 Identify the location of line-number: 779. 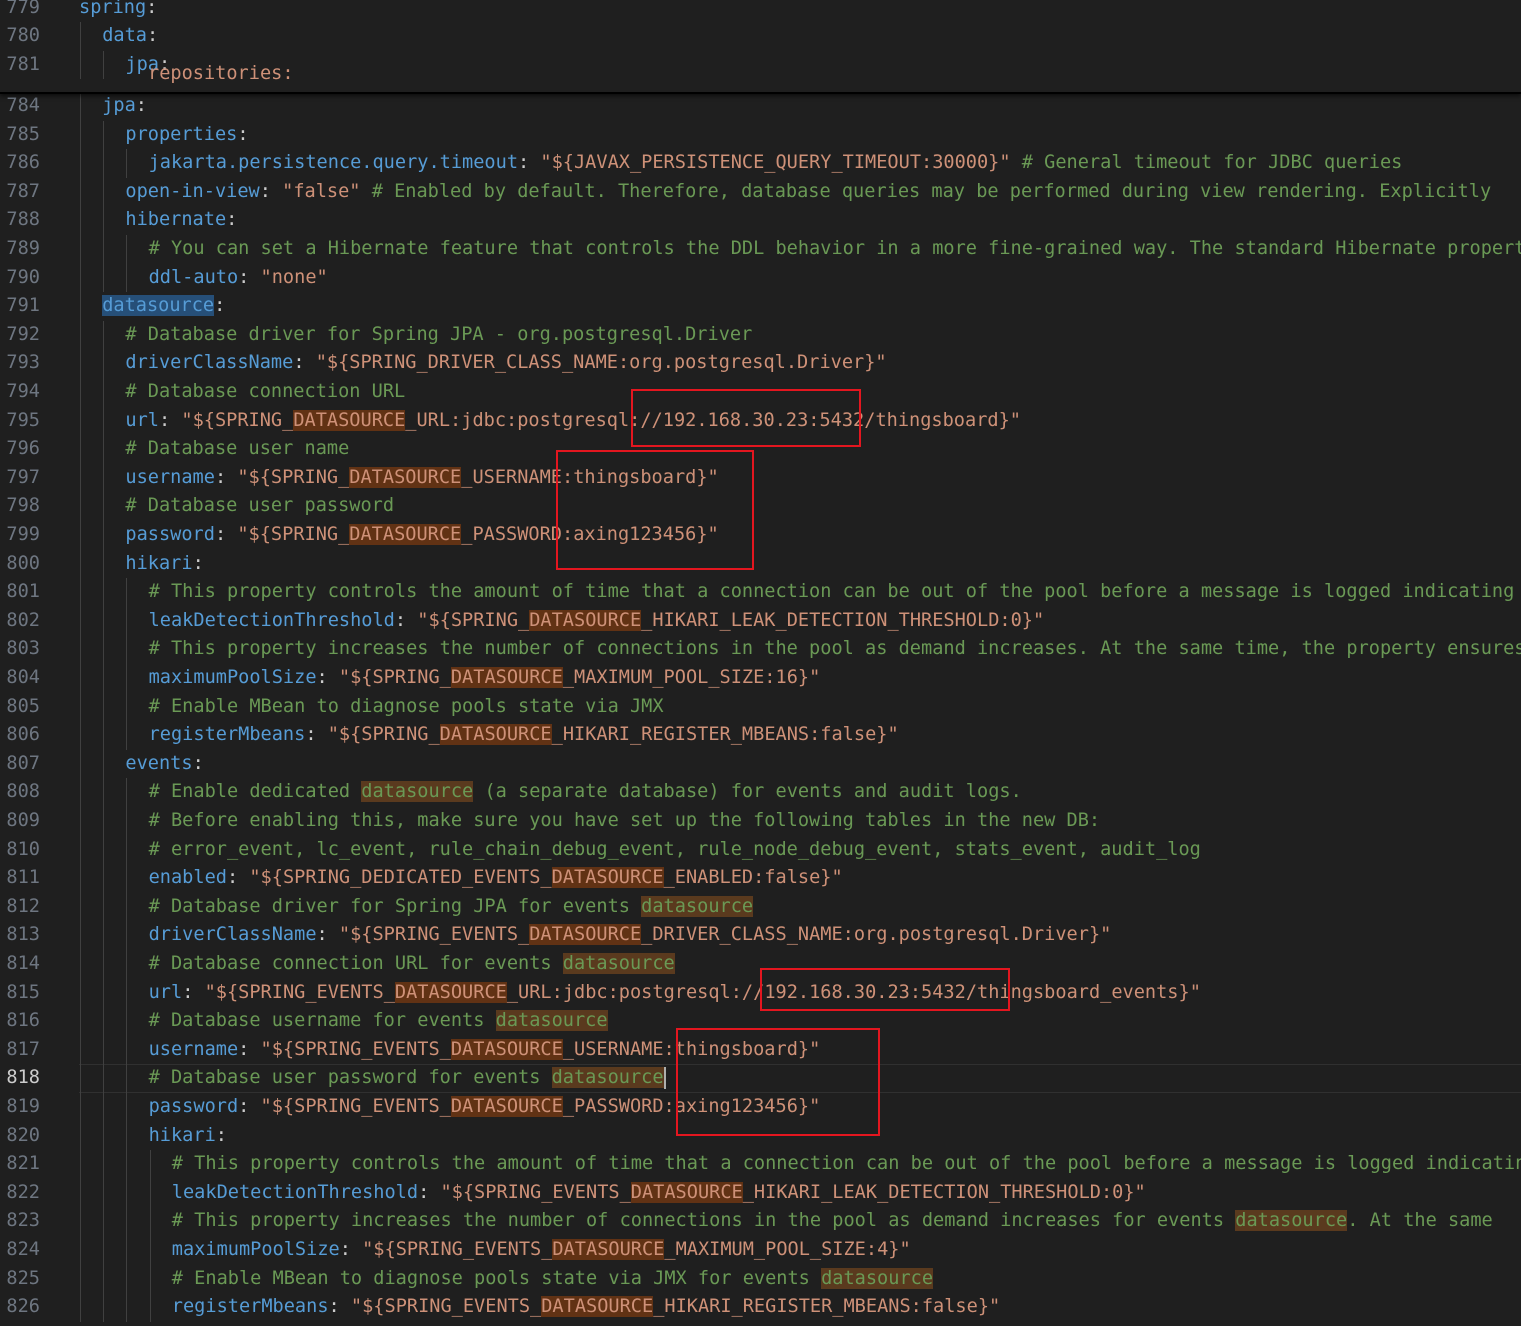
(23, 9).